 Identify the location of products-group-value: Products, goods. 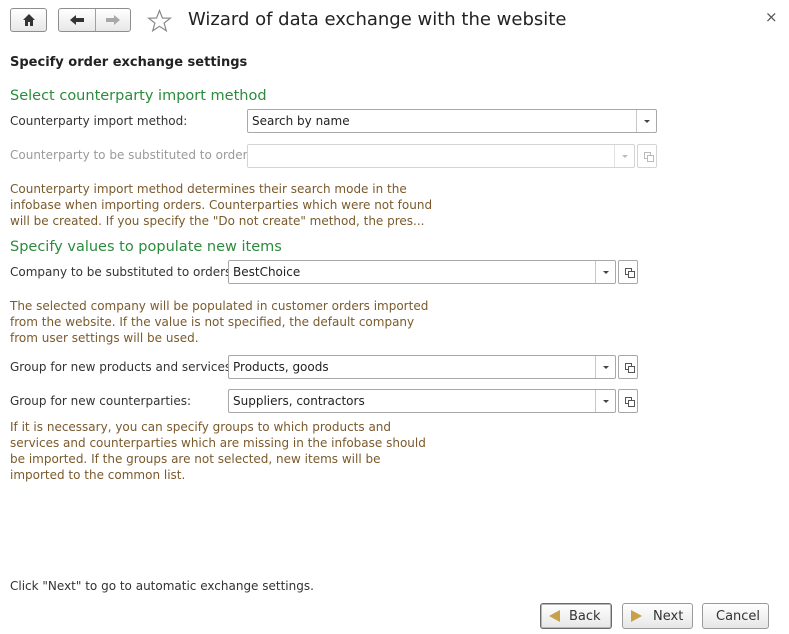
(281, 367).